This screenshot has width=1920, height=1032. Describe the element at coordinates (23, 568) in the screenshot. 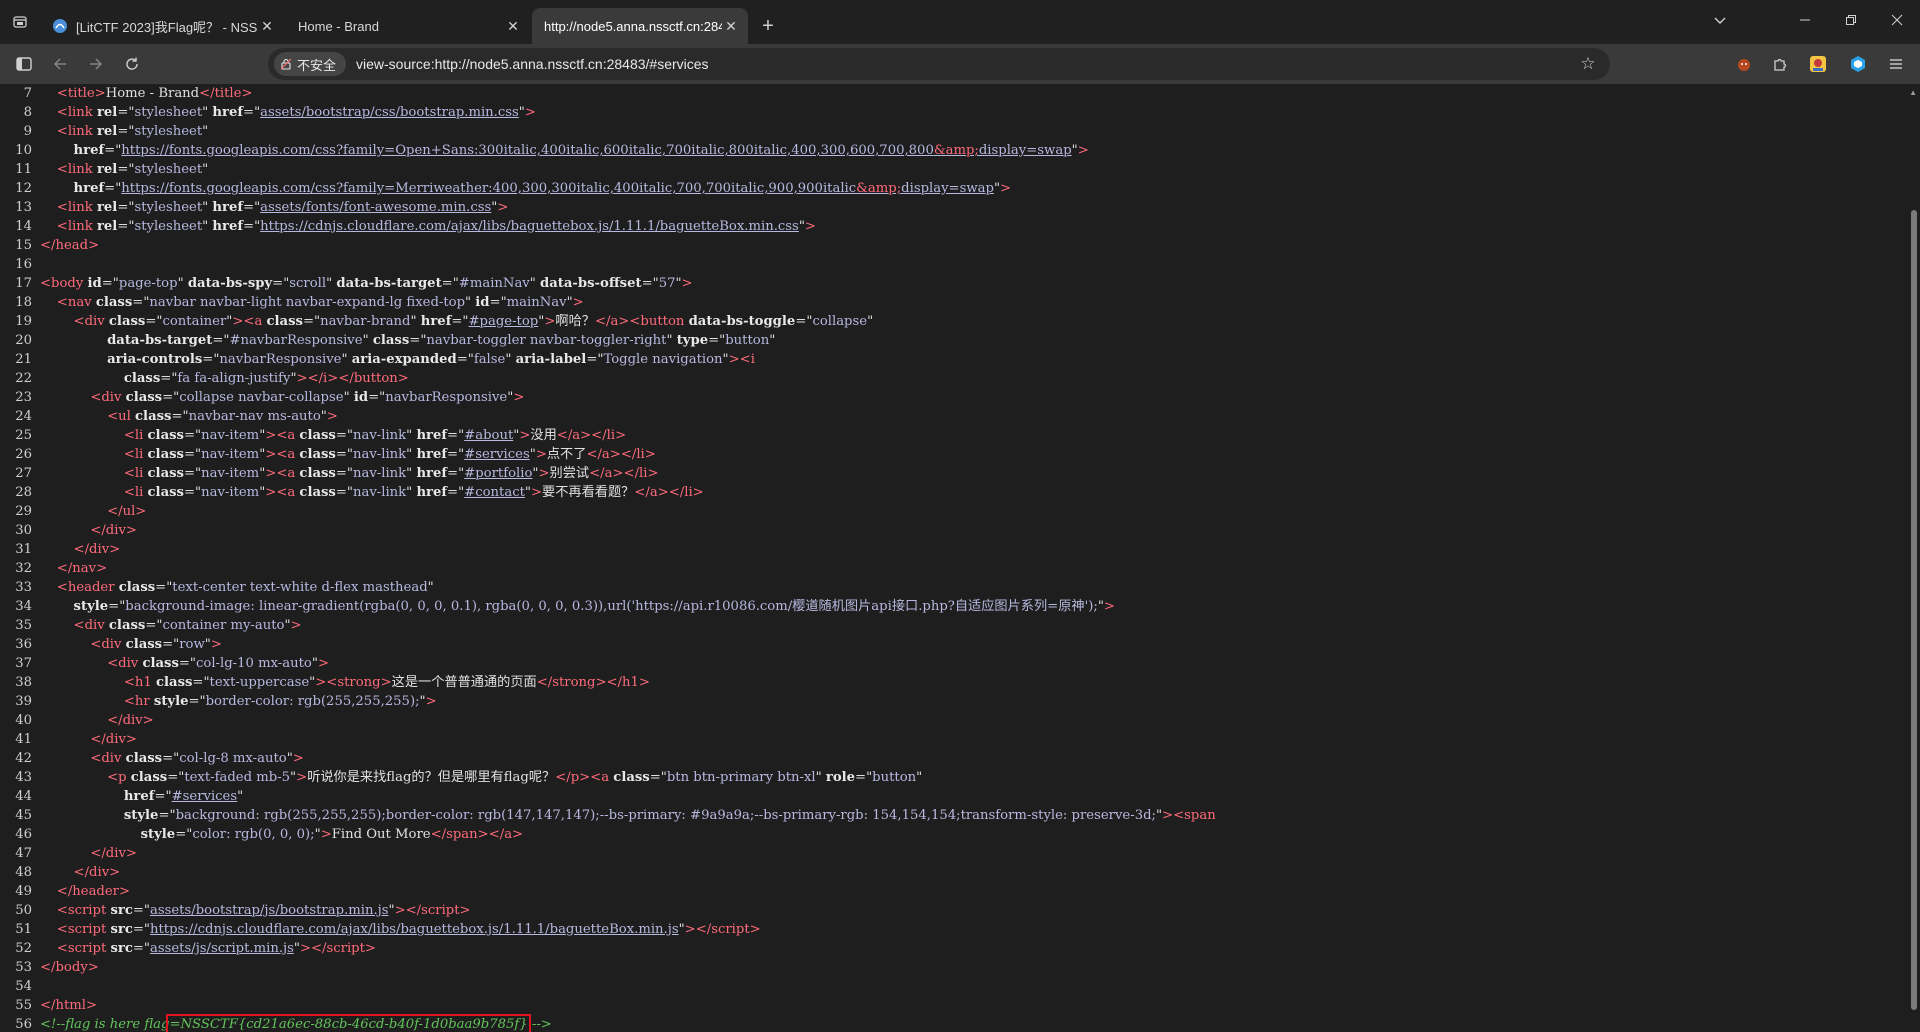

I see `line-number: 32` at that location.